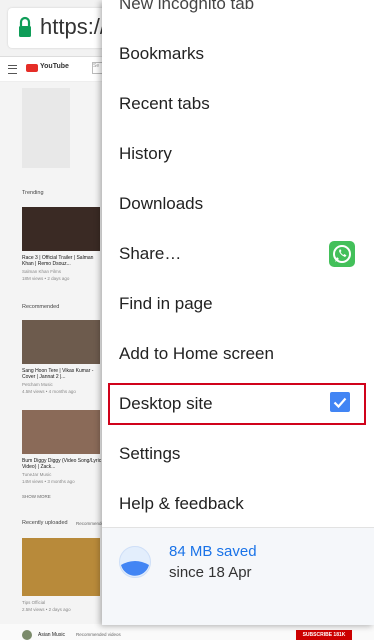 Image resolution: width=374 pixels, height=640 pixels. I want to click on video-meta: 2.5M views • 2 days ago, so click(46, 609).